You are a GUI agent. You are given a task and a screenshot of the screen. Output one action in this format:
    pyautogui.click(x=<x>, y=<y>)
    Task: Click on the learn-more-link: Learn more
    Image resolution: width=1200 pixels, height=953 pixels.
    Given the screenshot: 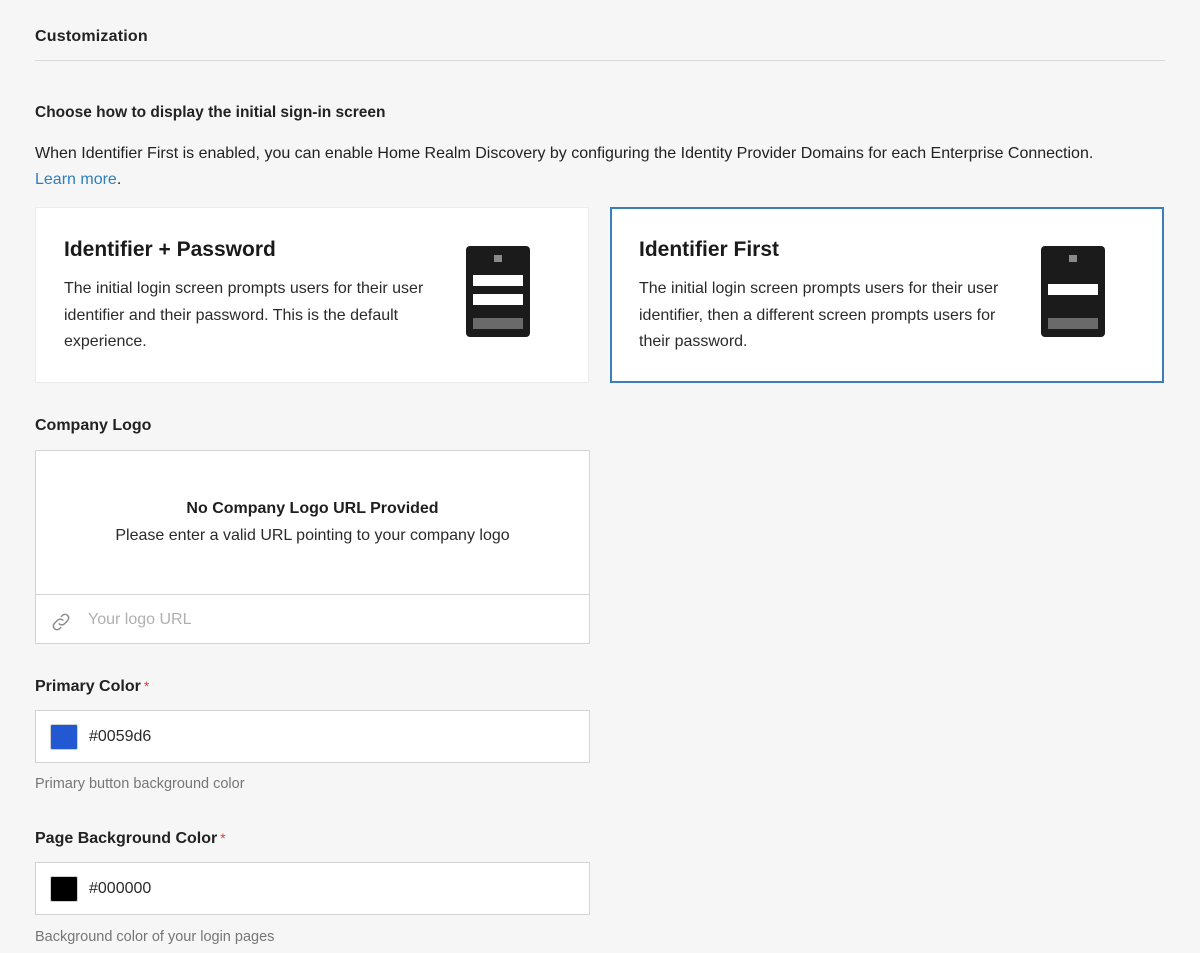 What is the action you would take?
    pyautogui.click(x=76, y=179)
    